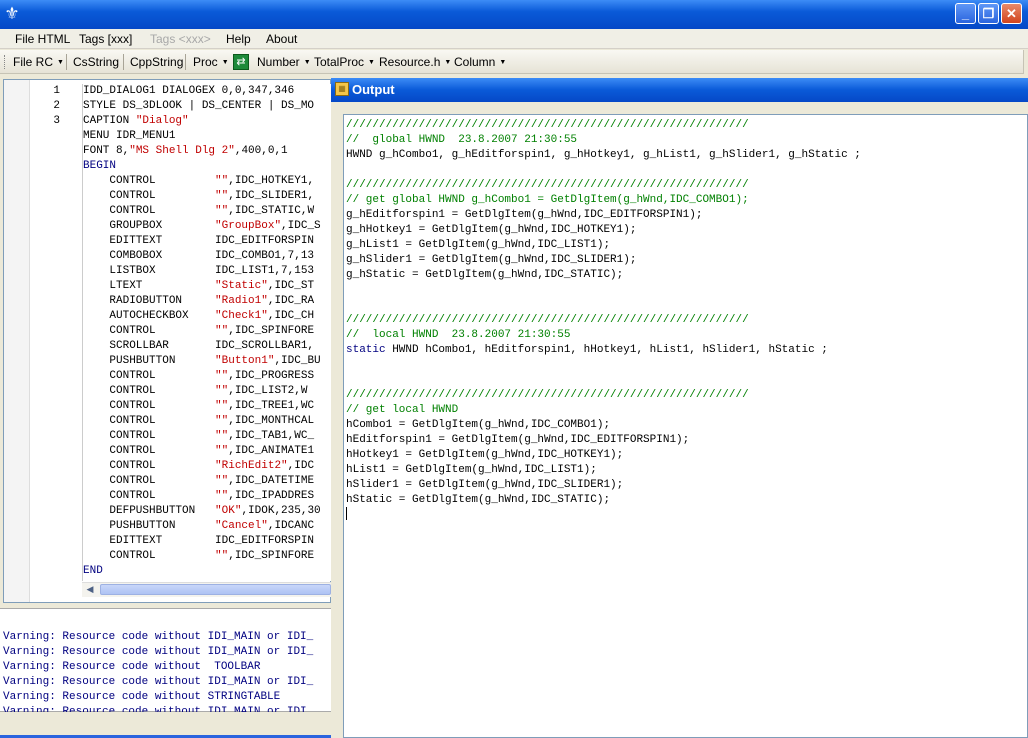  What do you see at coordinates (1011, 13) in the screenshot?
I see `close-button: ✕` at bounding box center [1011, 13].